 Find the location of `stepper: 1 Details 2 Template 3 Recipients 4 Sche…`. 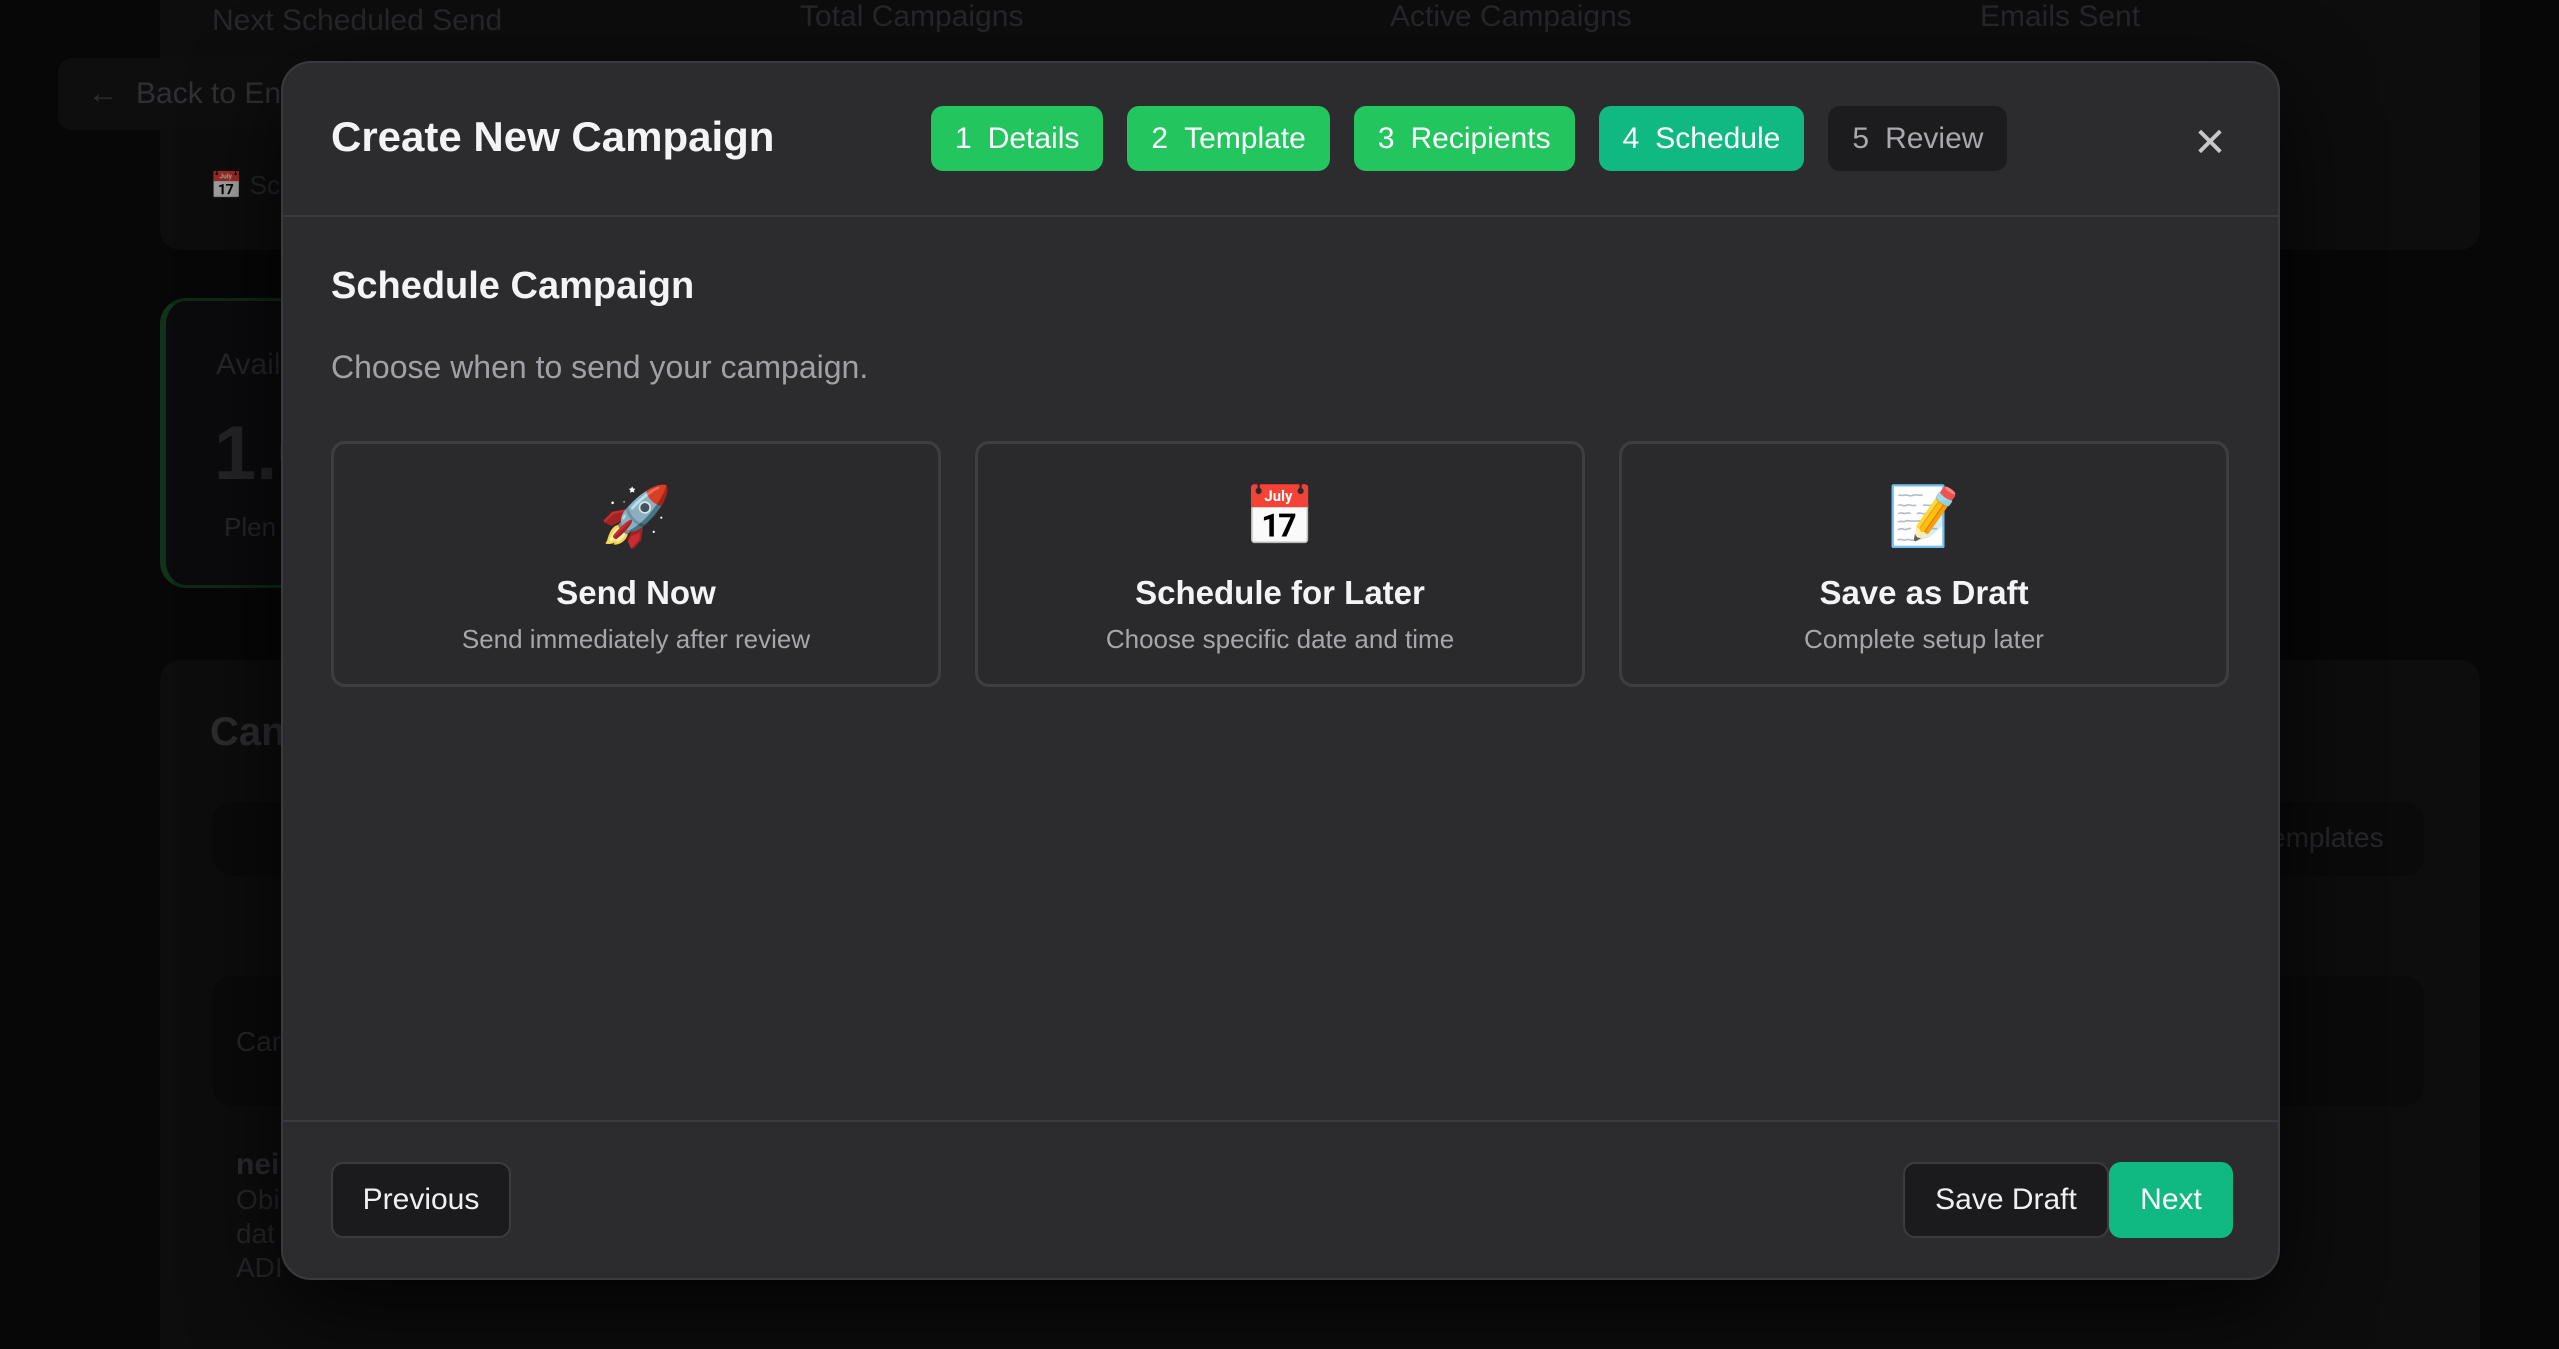

stepper: 1 Details 2 Template 3 Recipients 4 Sche… is located at coordinates (1469, 138).